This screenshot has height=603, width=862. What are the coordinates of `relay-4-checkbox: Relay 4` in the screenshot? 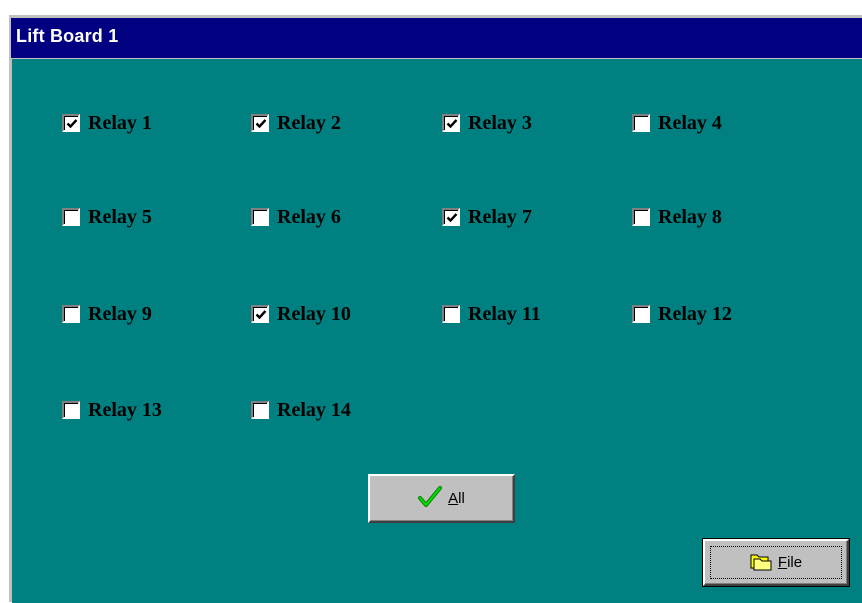 It's located at (677, 123).